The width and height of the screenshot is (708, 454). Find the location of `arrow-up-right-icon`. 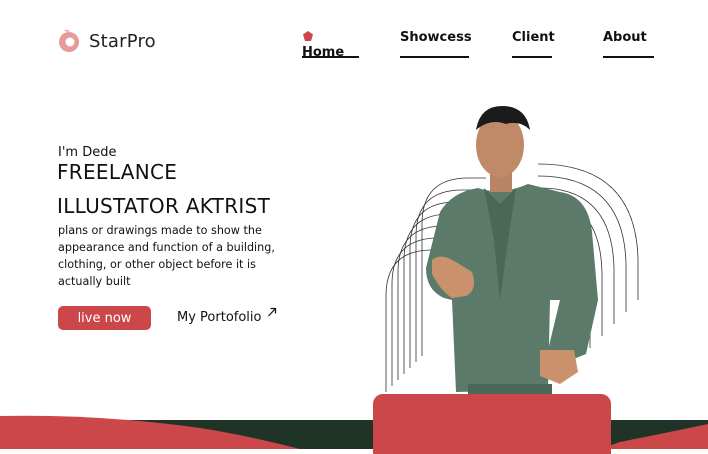

arrow-up-right-icon is located at coordinates (271, 312).